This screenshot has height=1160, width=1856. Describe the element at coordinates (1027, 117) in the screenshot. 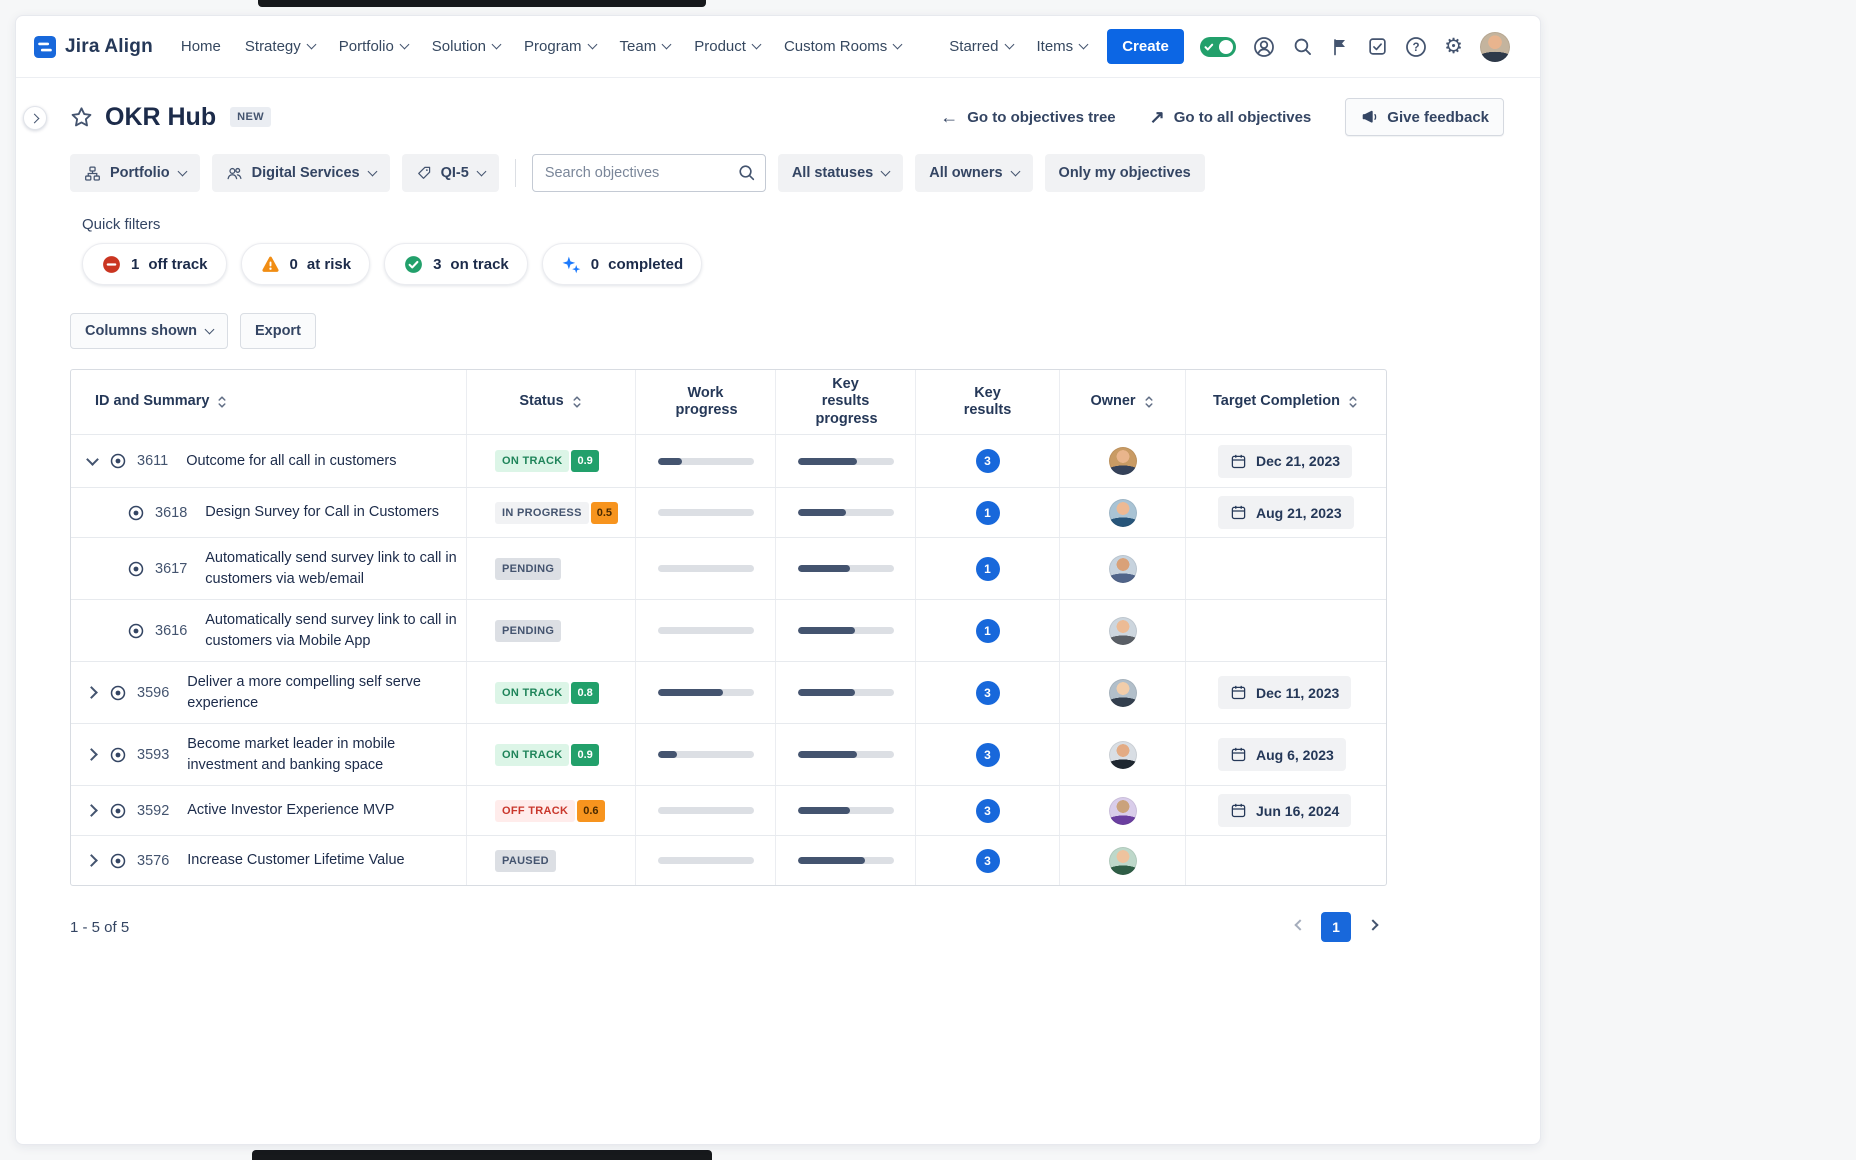

I see `go-to-objectives-tree-link: ← Go to objectives tree` at that location.